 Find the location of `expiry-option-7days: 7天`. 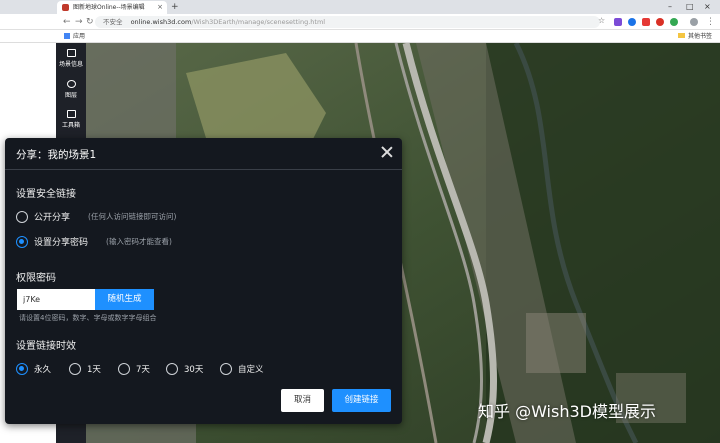

expiry-option-7days: 7天 is located at coordinates (134, 369).